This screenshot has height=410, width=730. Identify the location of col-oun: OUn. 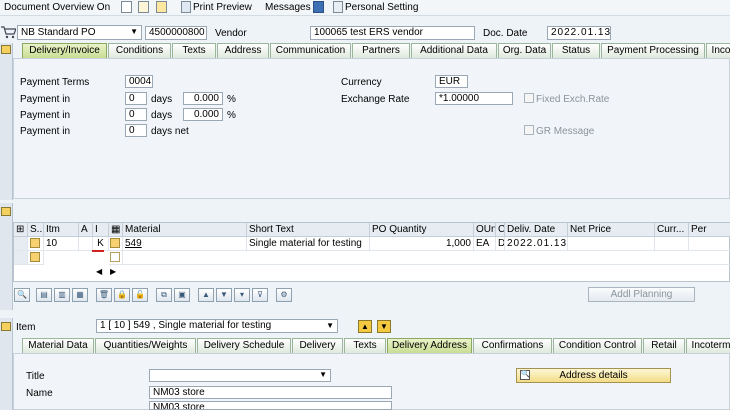
(485, 230).